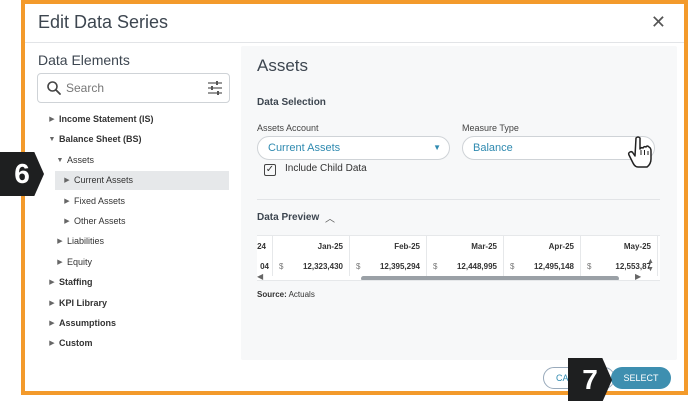 This screenshot has height=401, width=688. What do you see at coordinates (103, 22) in the screenshot?
I see `dialog-title: Edit Data Series` at bounding box center [103, 22].